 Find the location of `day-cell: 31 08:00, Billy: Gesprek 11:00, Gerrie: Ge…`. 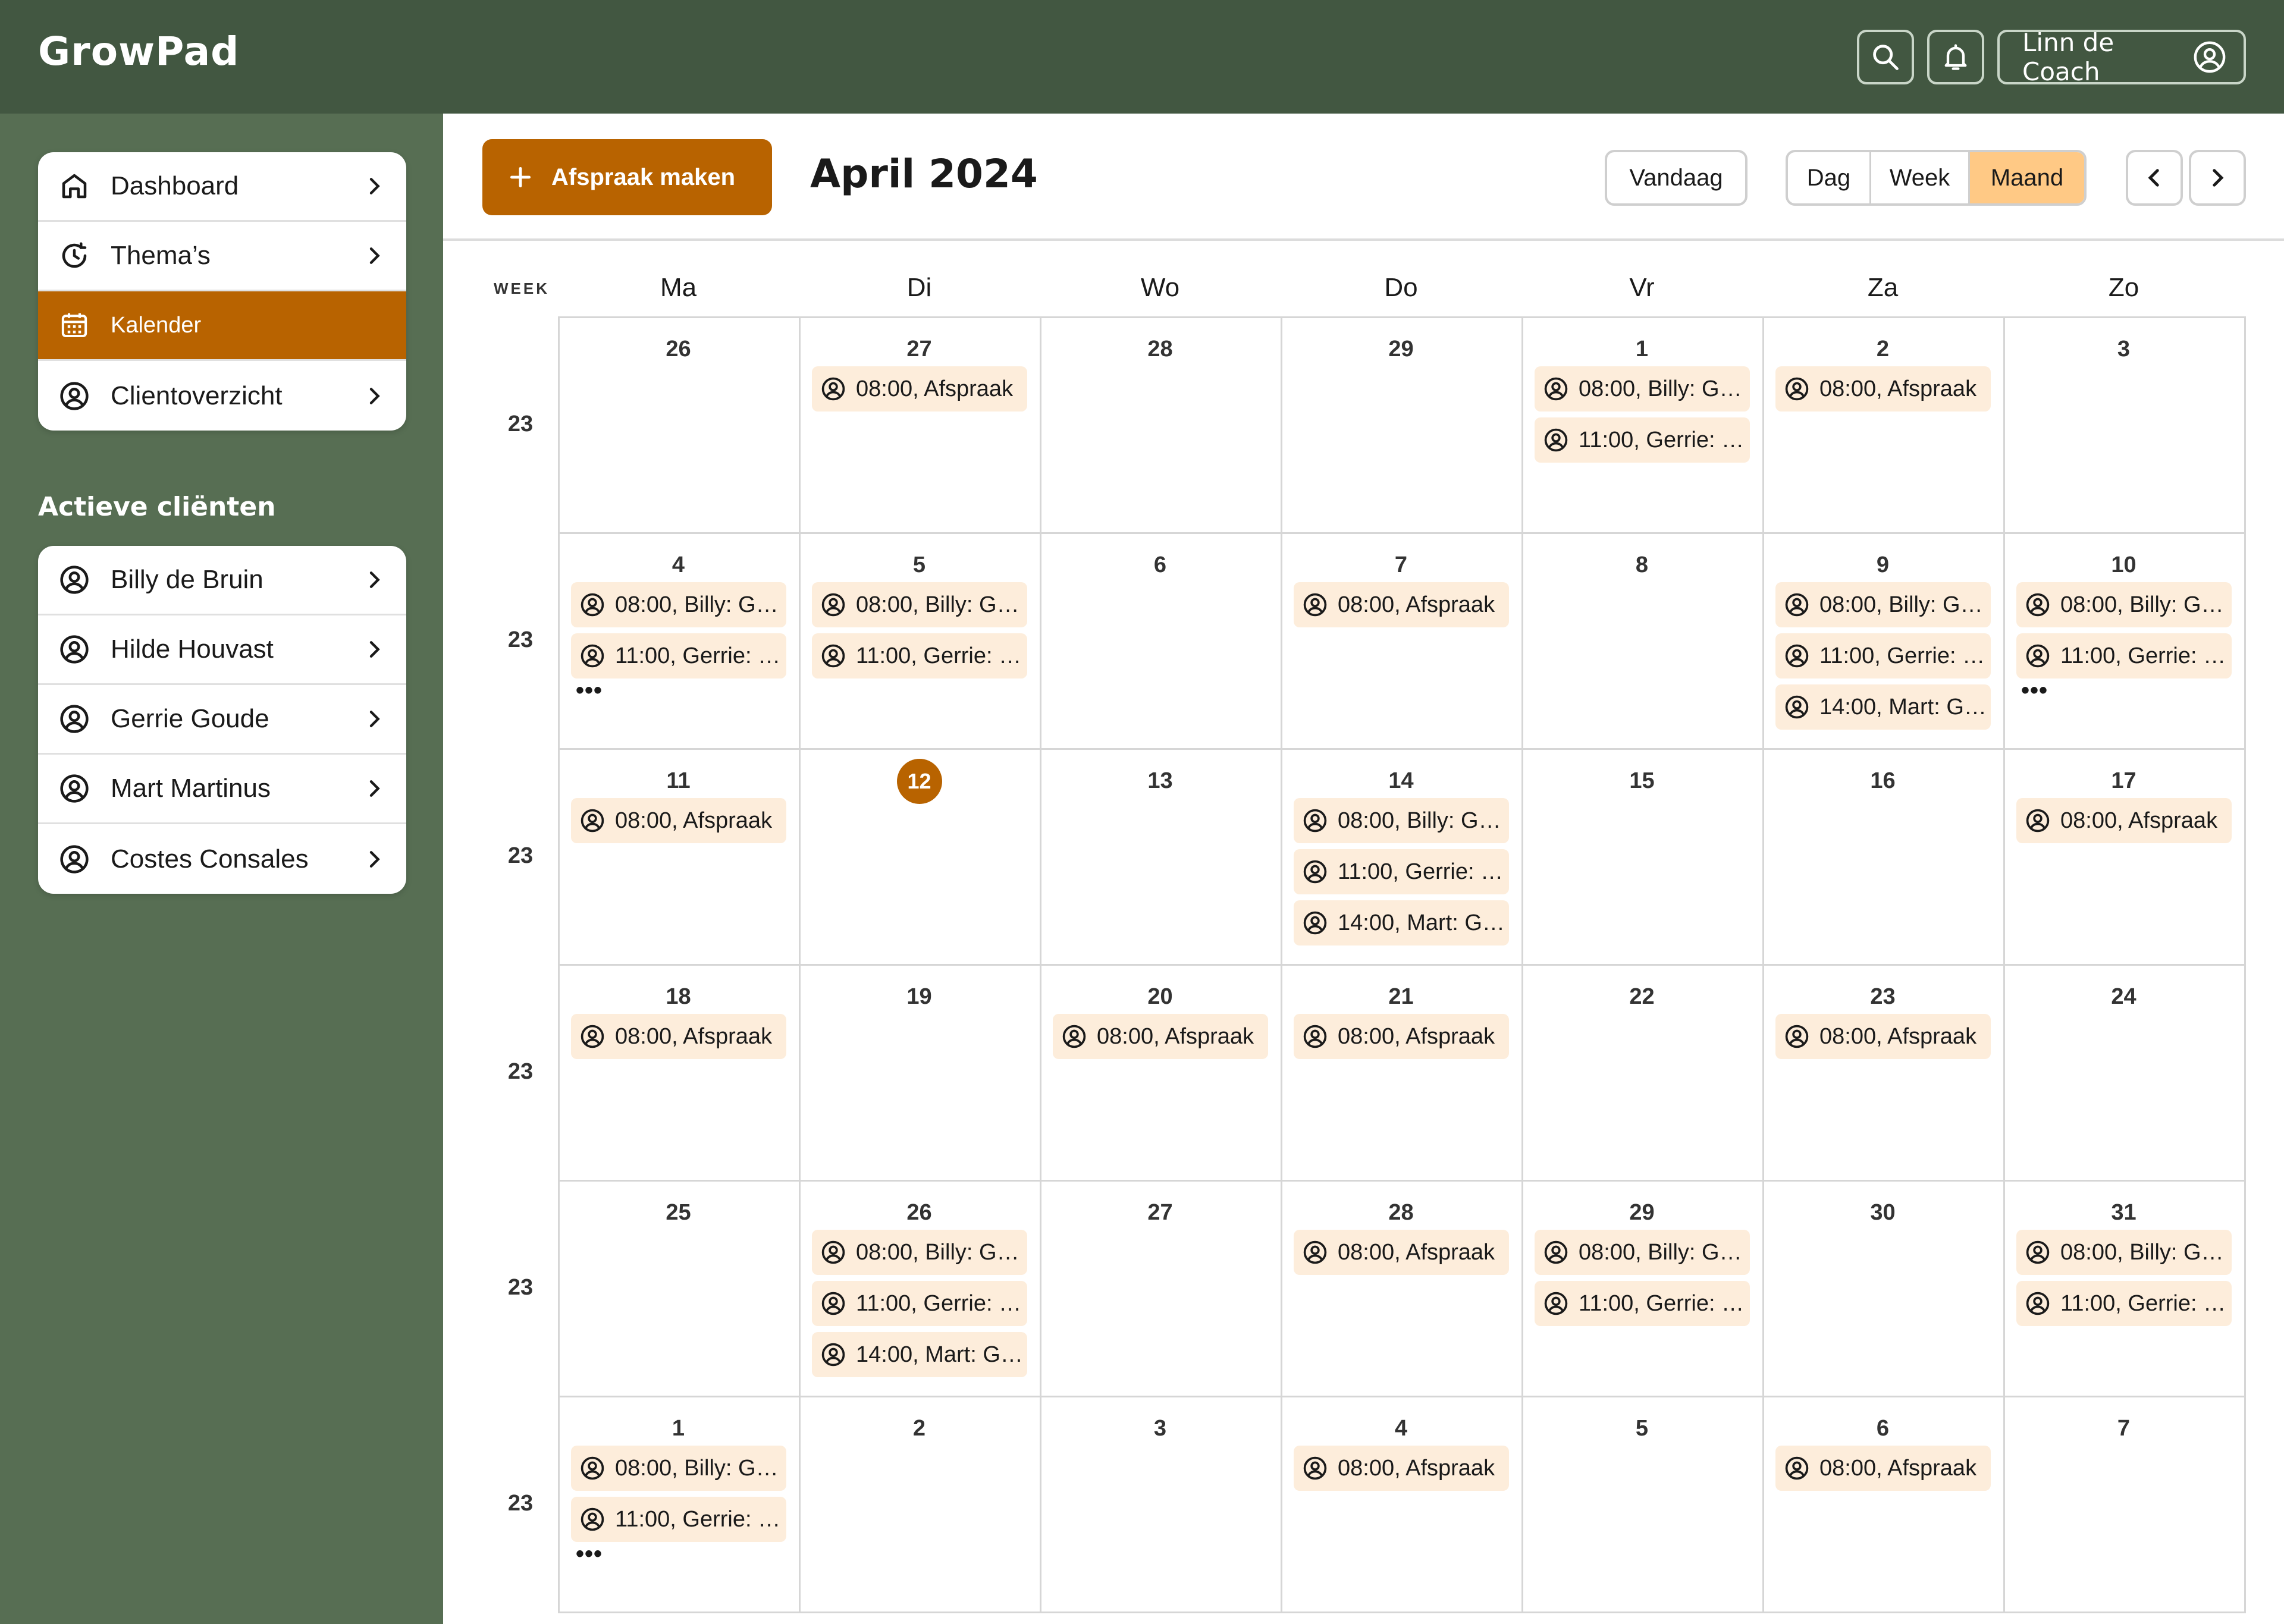

day-cell: 31 08:00, Billy: Gesprek 11:00, Gerrie: Ge… is located at coordinates (2125, 1288).